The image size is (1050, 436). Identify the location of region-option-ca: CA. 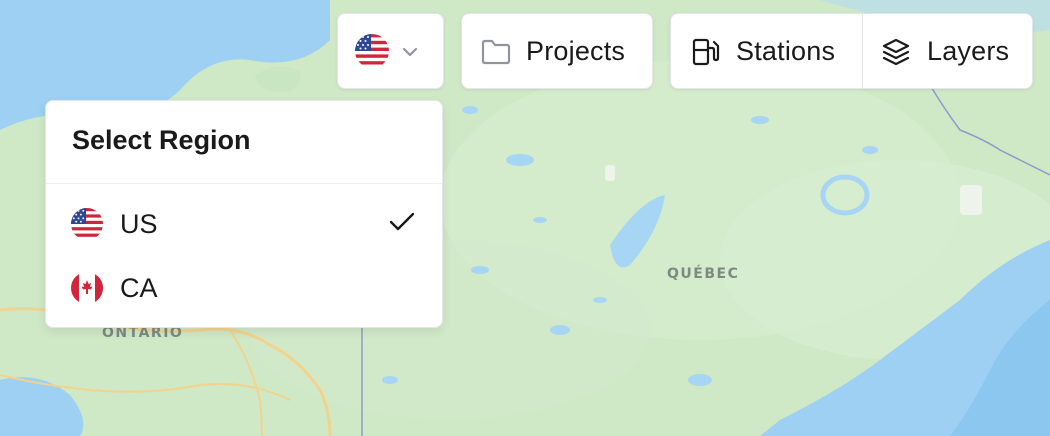
(244, 288).